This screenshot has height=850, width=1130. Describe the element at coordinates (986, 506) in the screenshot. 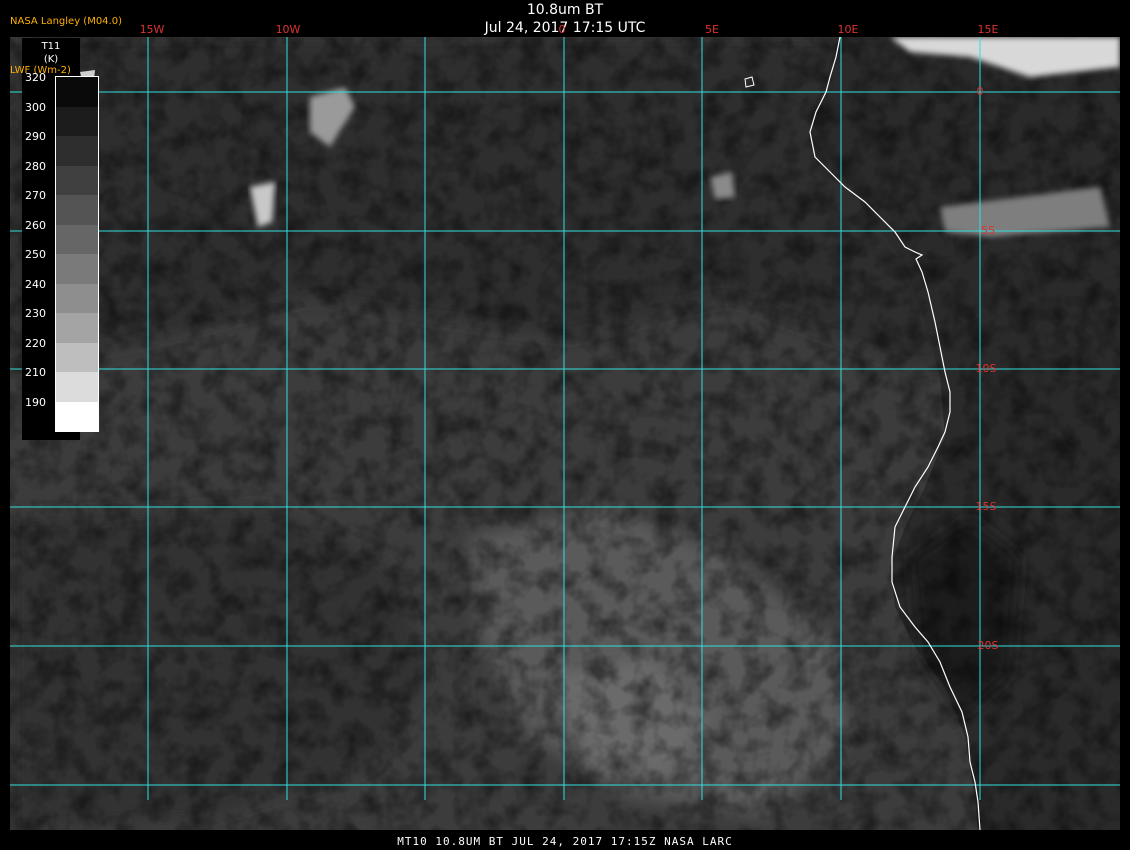

I see `lat-label-15s: 15S` at that location.